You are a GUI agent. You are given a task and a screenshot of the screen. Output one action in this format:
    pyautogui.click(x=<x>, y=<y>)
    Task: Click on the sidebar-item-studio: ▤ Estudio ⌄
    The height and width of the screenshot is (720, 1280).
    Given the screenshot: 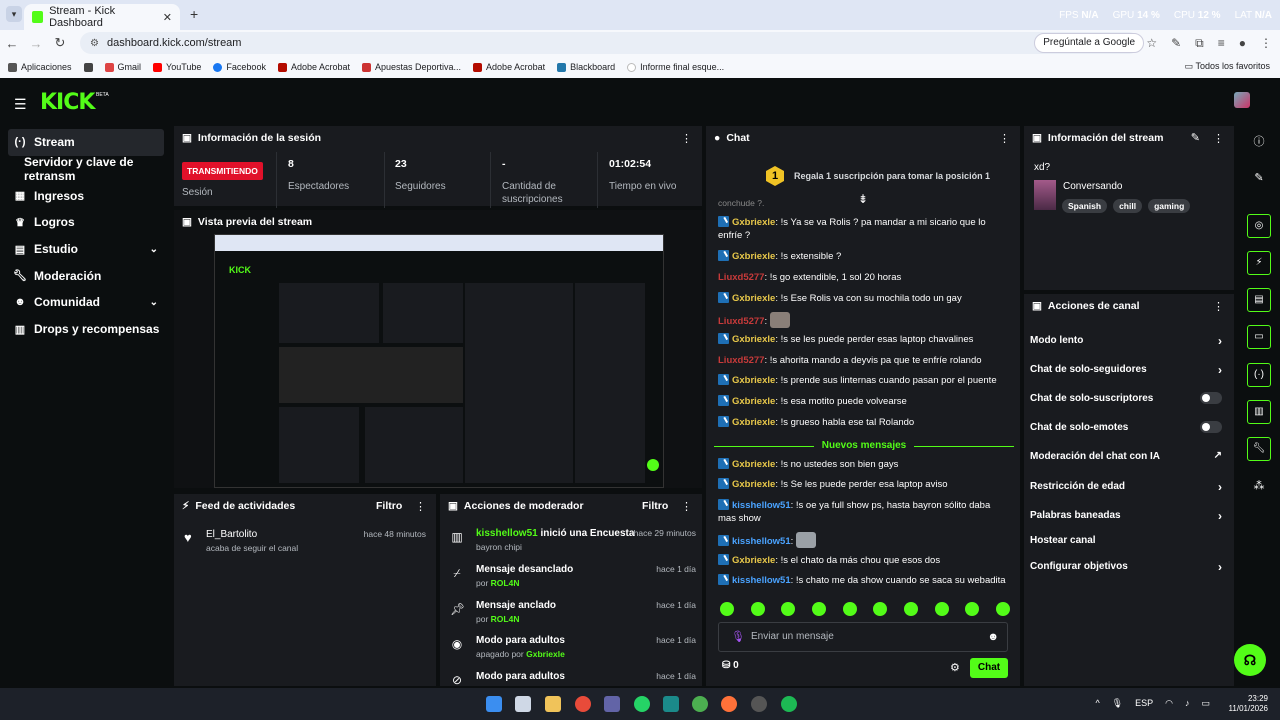 What is the action you would take?
    pyautogui.click(x=86, y=249)
    